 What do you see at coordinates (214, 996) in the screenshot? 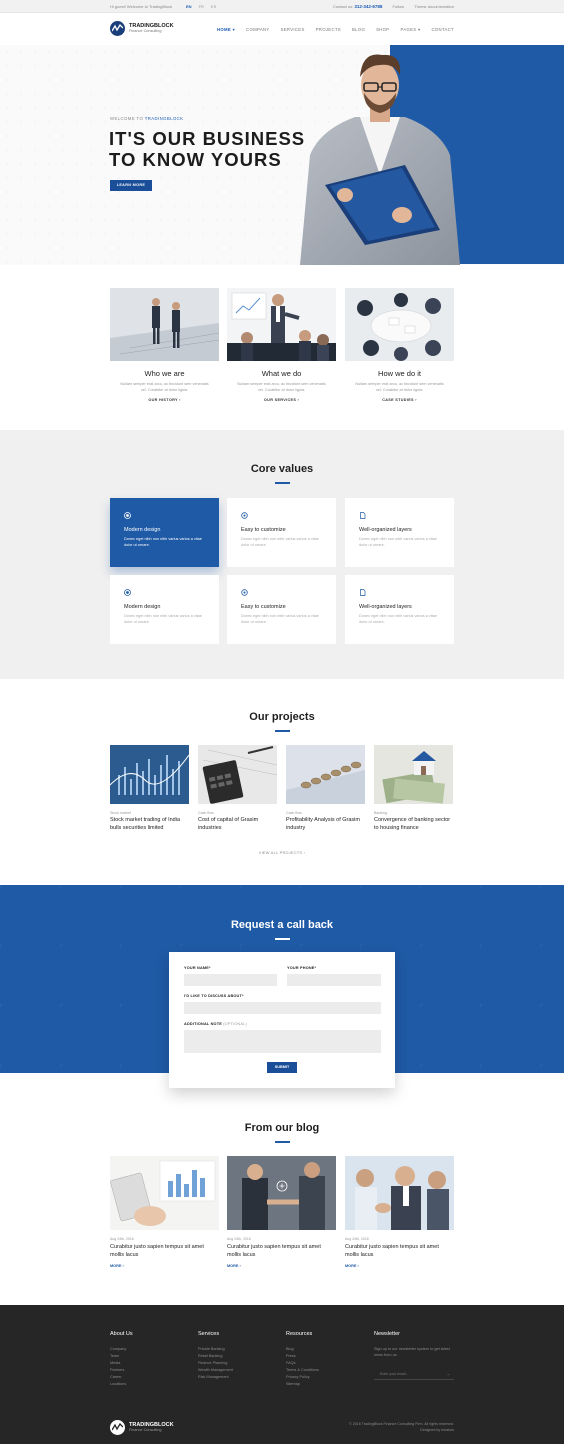
I see `discuss-label: I'D LIKE TO DISCUSS ABOUT*` at bounding box center [214, 996].